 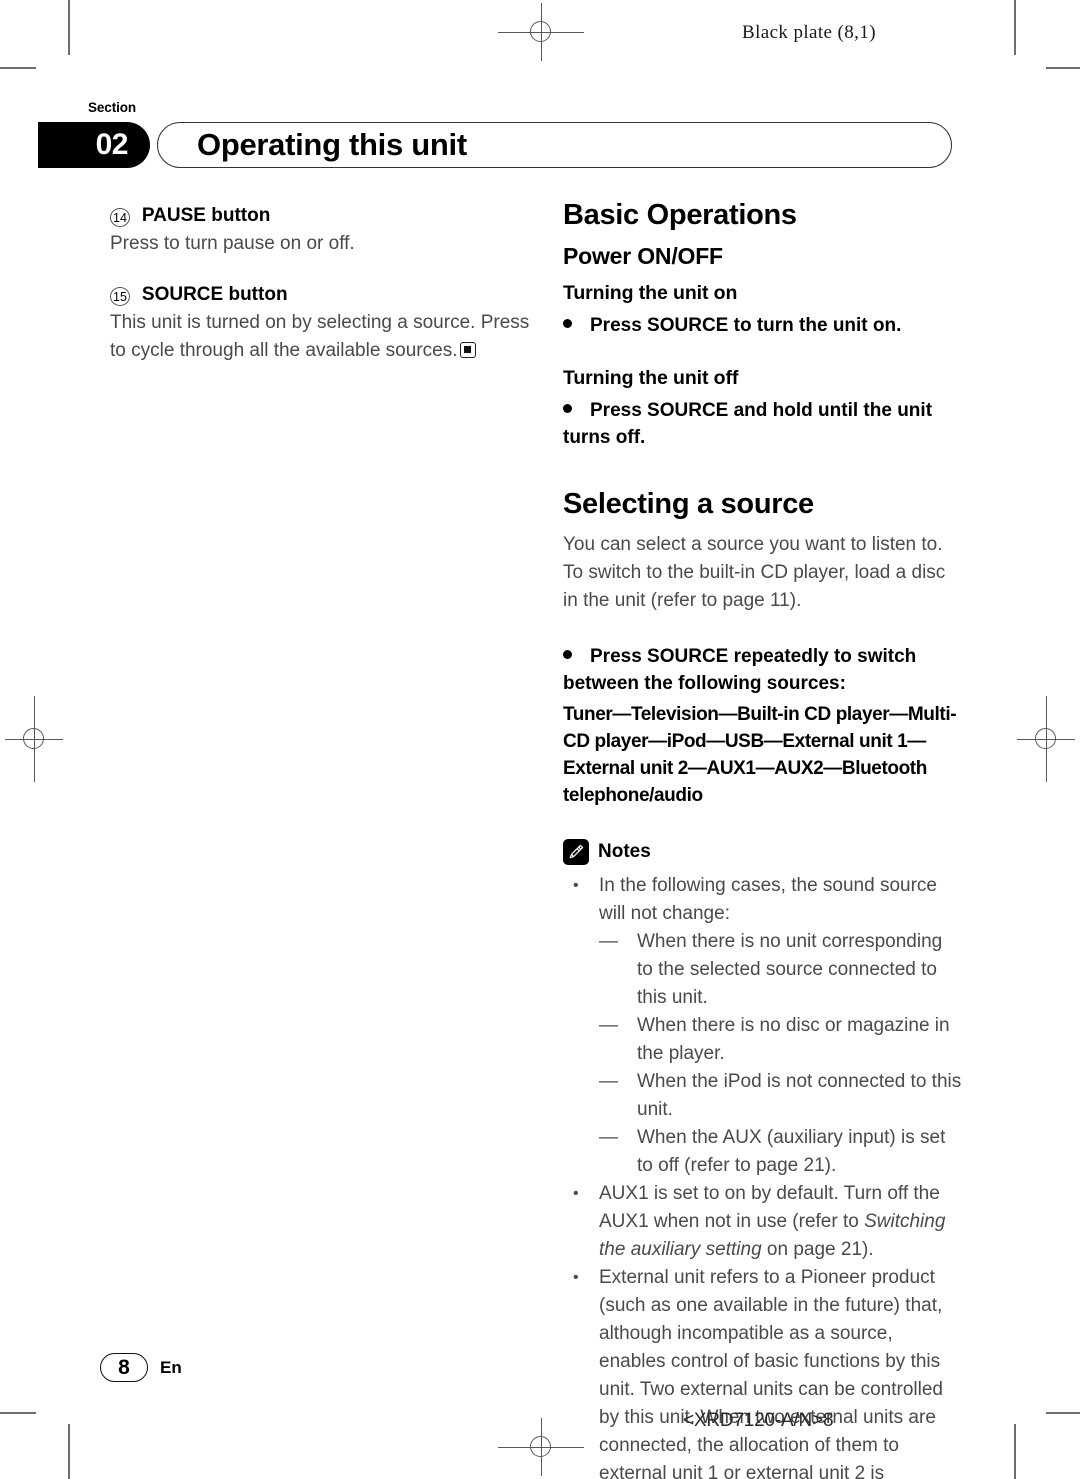 What do you see at coordinates (232, 243) in the screenshot?
I see `item-body-pause: Press to turn pause on or off.` at bounding box center [232, 243].